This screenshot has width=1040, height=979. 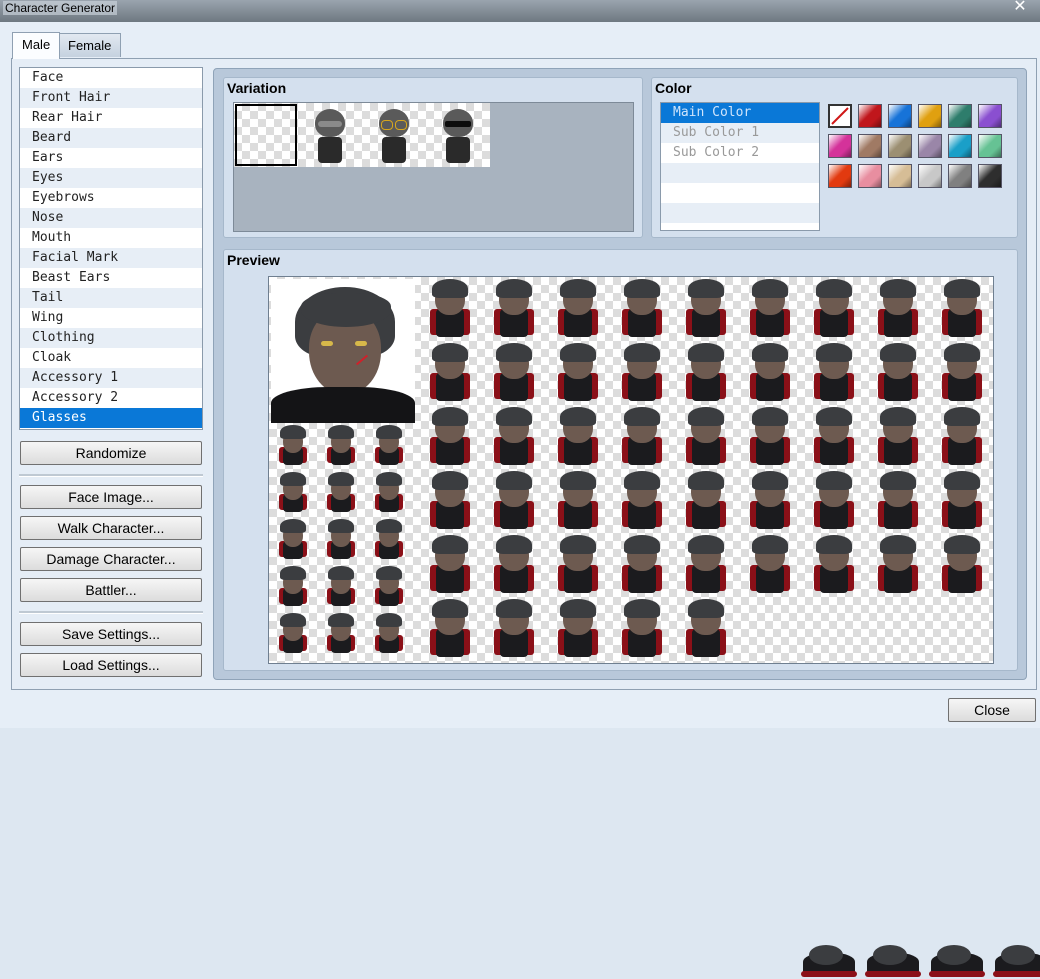 What do you see at coordinates (330, 135) in the screenshot?
I see `variation-option-plain` at bounding box center [330, 135].